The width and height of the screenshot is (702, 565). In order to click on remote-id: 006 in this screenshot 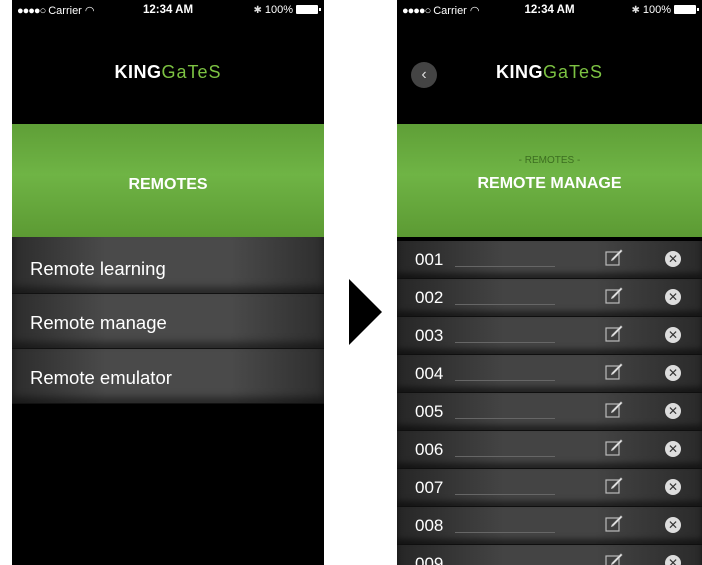, I will do `click(429, 449)`.